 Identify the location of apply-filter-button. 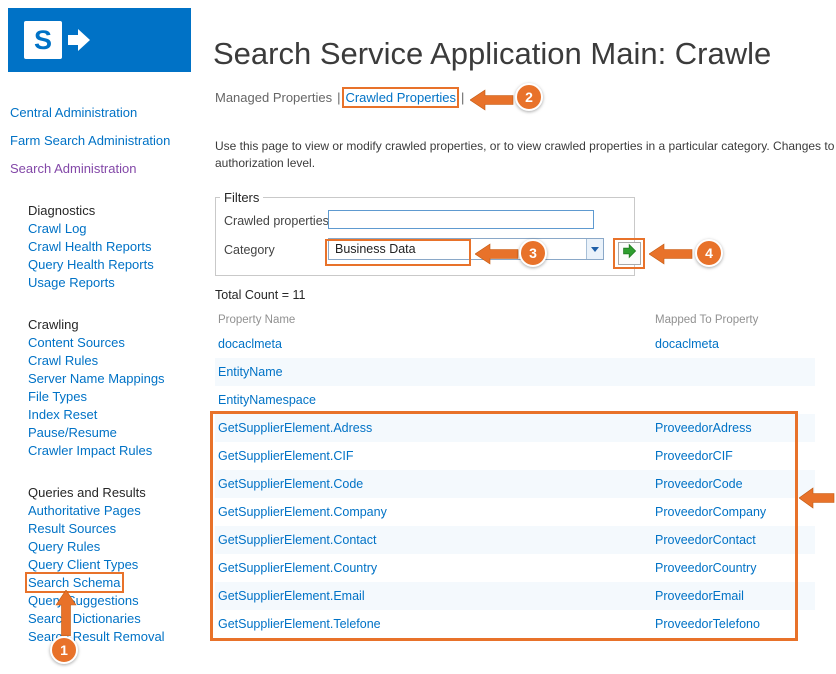
(629, 253).